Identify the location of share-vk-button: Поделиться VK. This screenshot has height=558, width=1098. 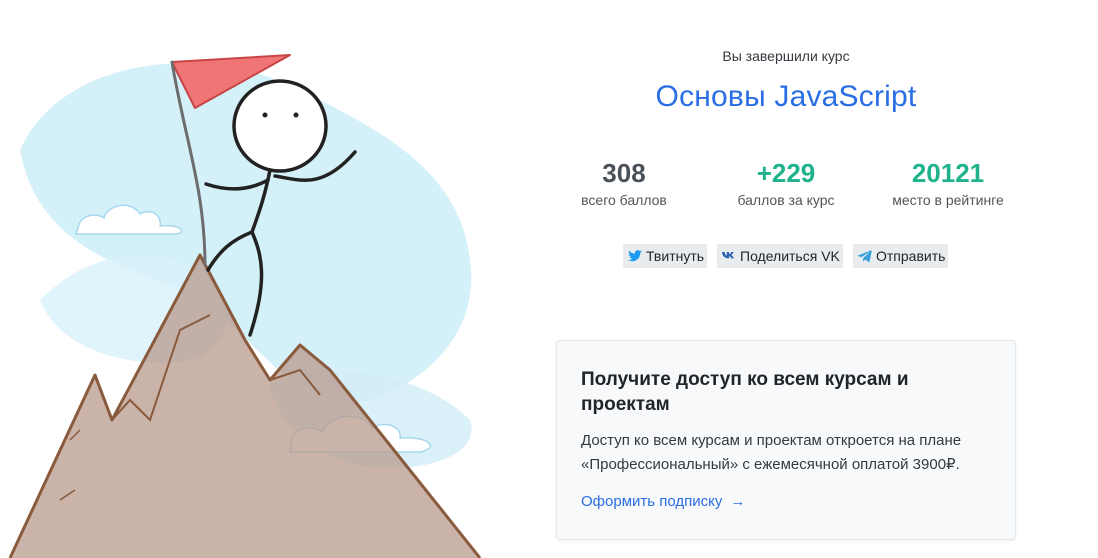
(780, 256).